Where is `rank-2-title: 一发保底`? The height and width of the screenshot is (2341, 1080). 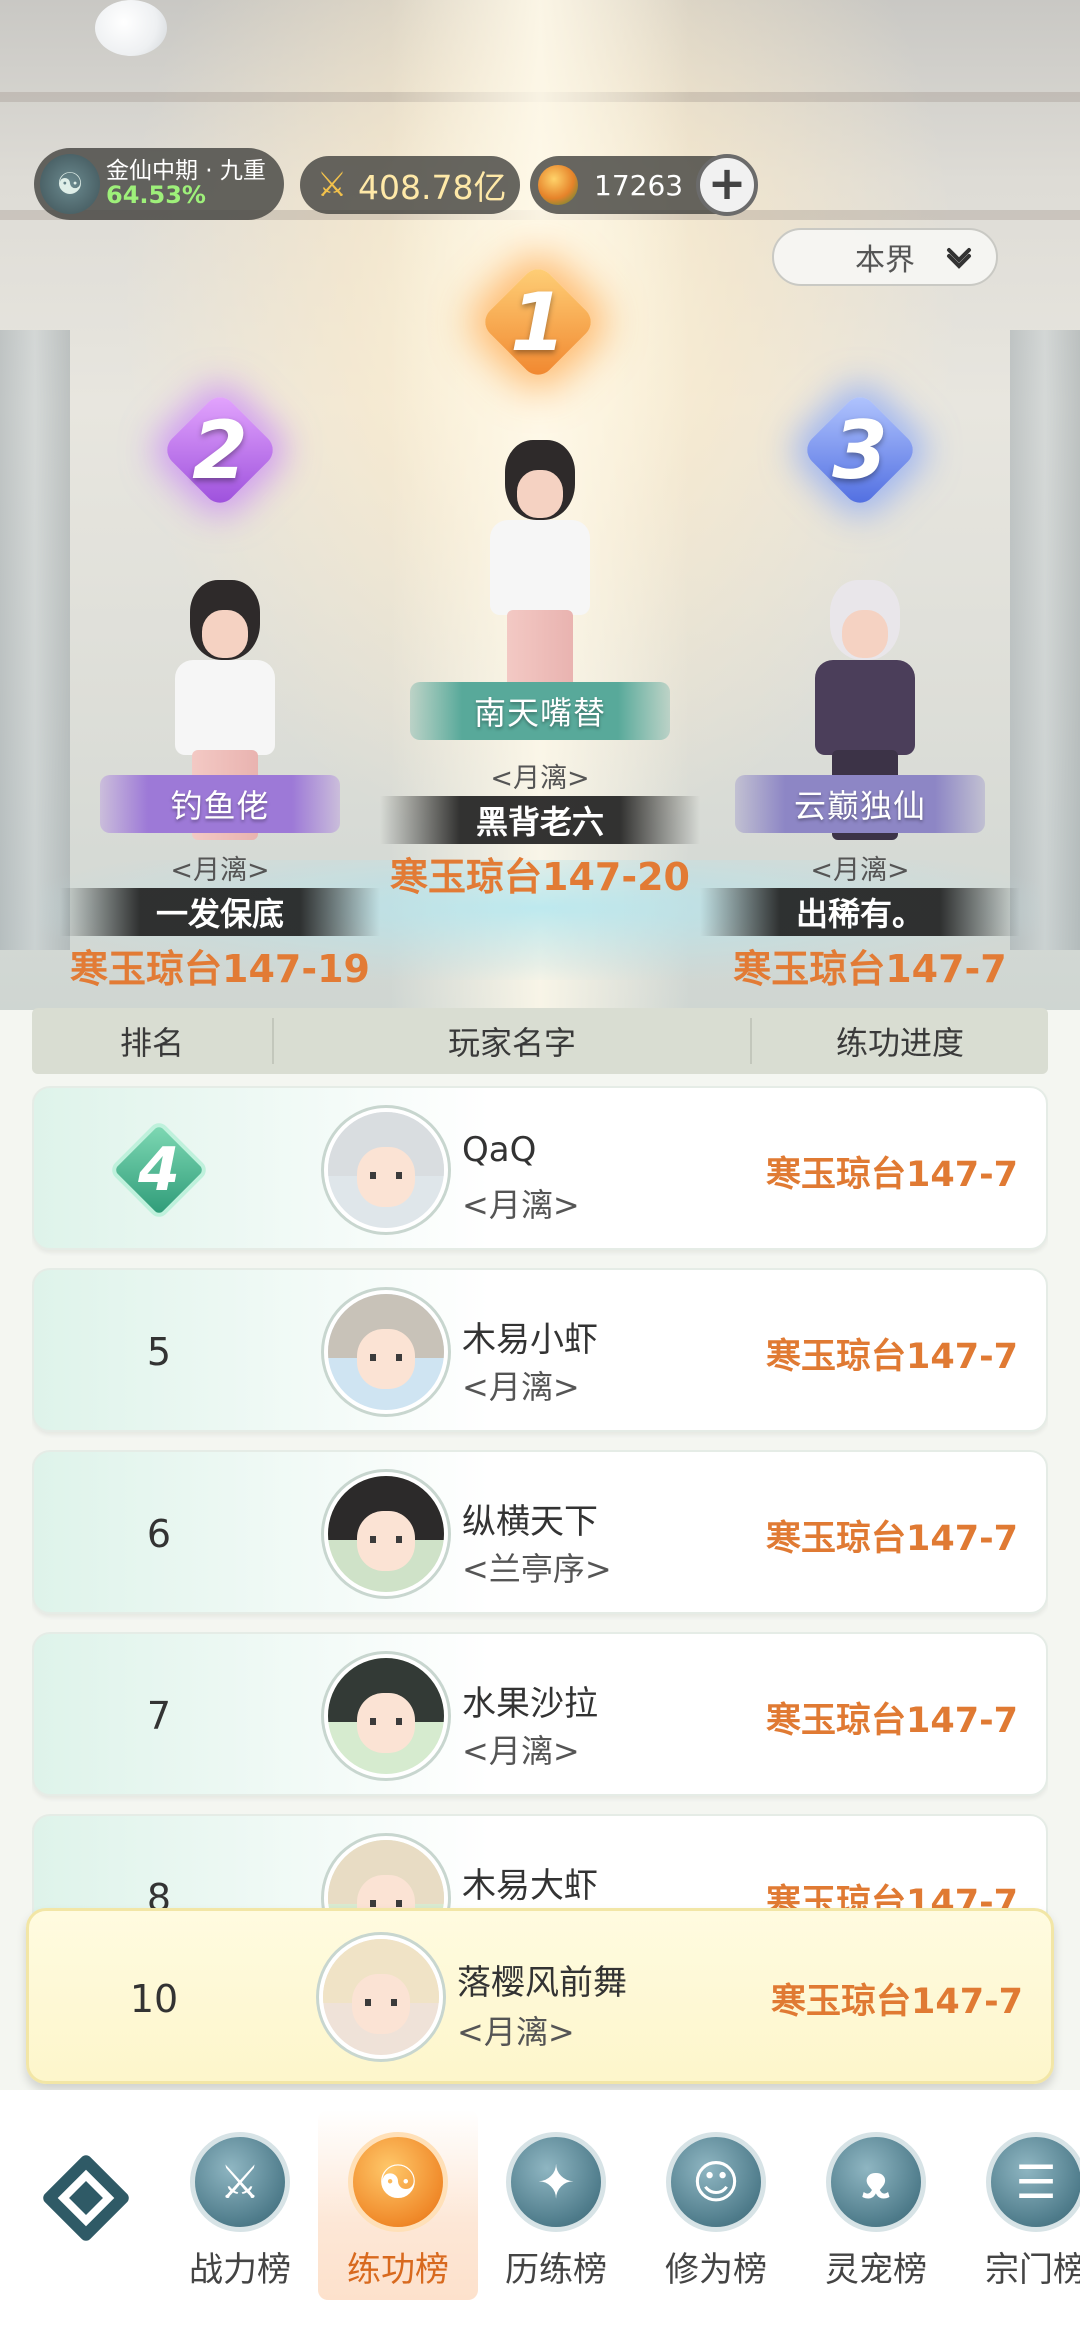
rank-2-title: 一发保底 is located at coordinates (220, 912).